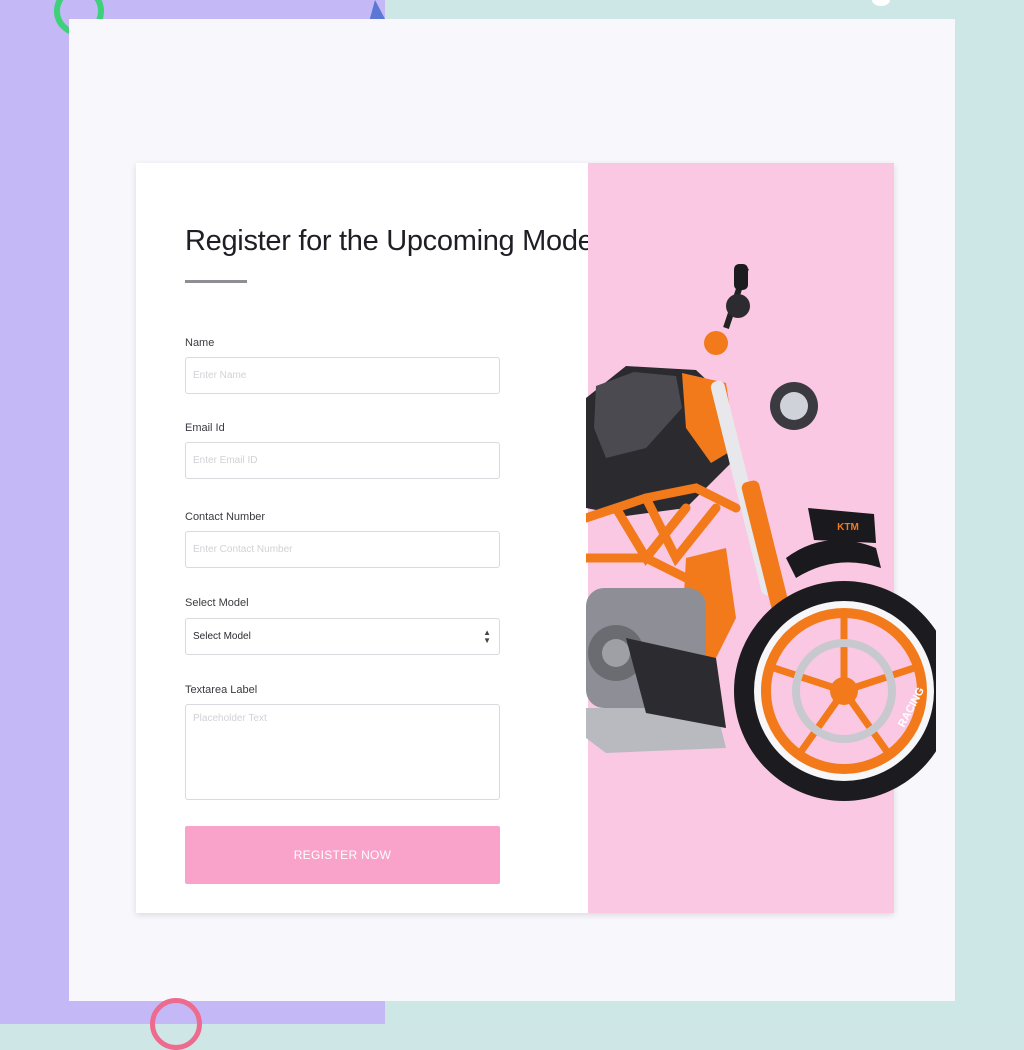  Describe the element at coordinates (487, 636) in the screenshot. I see `select-arrows-icon: ▲ ▼` at that location.